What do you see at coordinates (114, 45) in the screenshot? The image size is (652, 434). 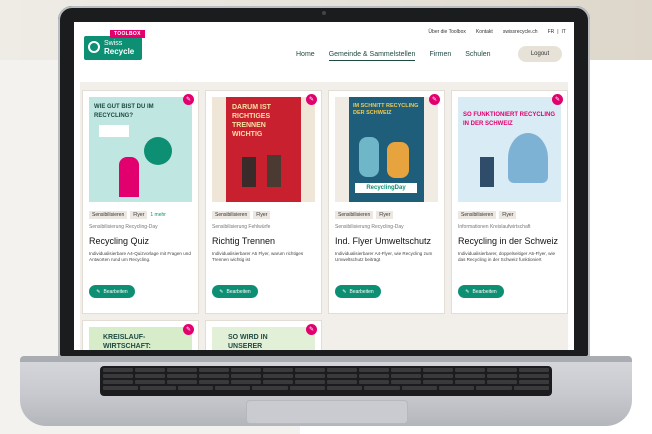 I see `swiss-recycle-logo: TOOLBOX Swiss Recycle` at bounding box center [114, 45].